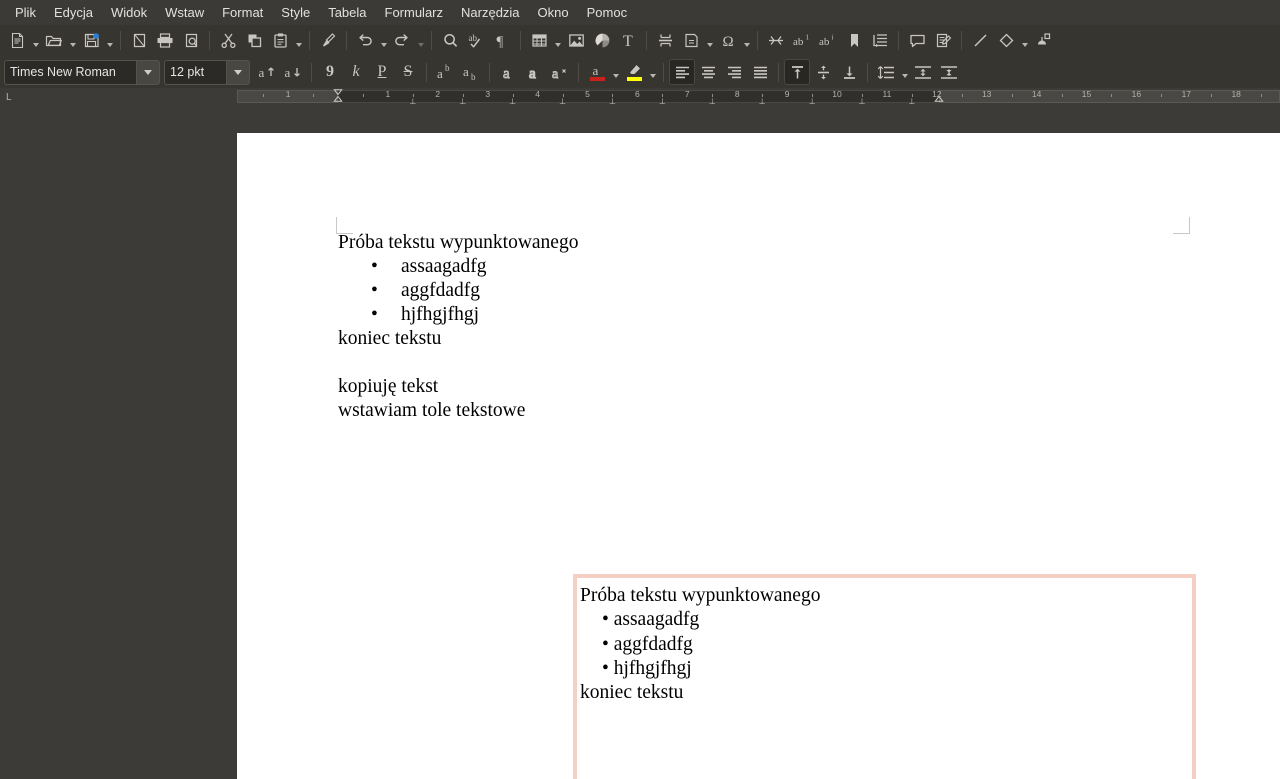 The height and width of the screenshot is (779, 1280). I want to click on align-top-button, so click(797, 72).